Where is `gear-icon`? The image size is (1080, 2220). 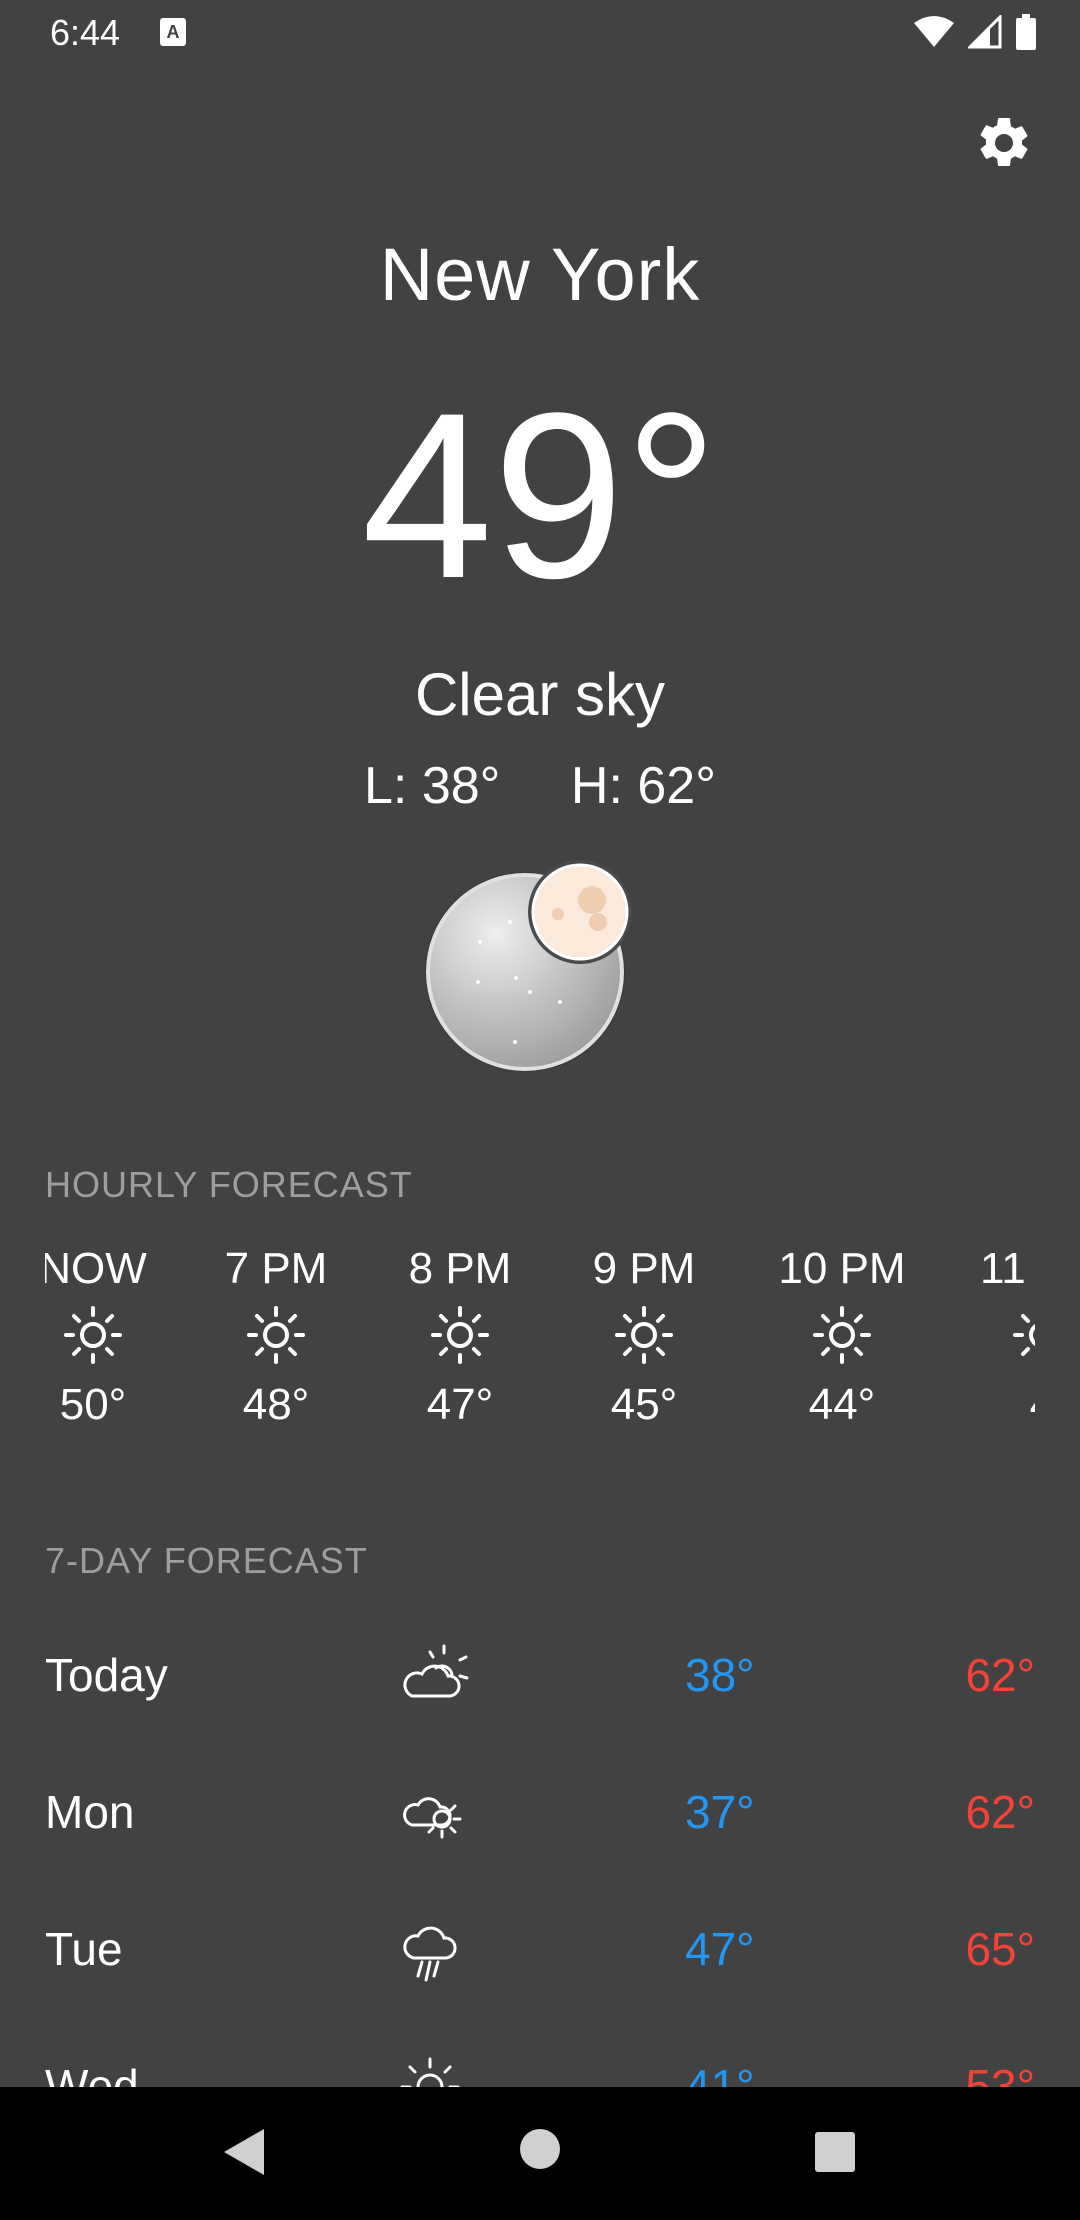 gear-icon is located at coordinates (1004, 142).